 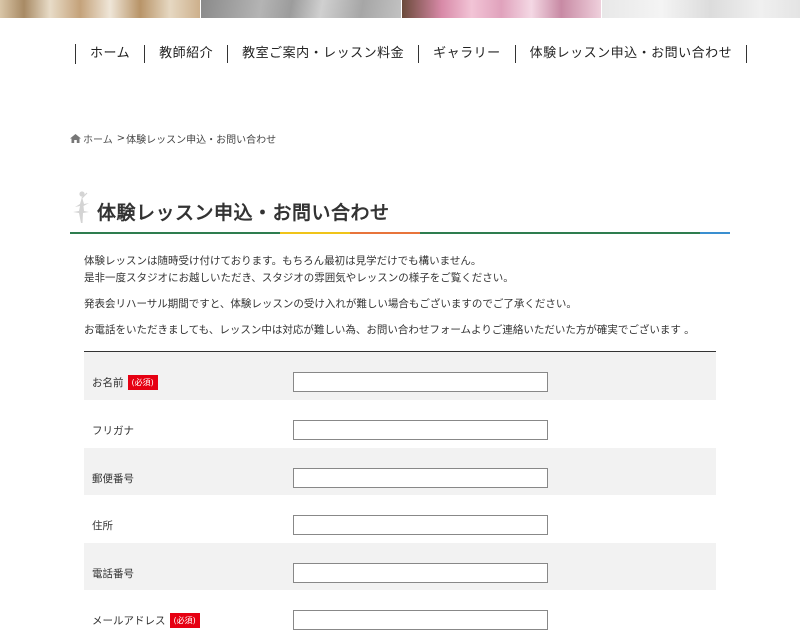 What do you see at coordinates (113, 573) in the screenshot?
I see `field-label-phone: 電話番号` at bounding box center [113, 573].